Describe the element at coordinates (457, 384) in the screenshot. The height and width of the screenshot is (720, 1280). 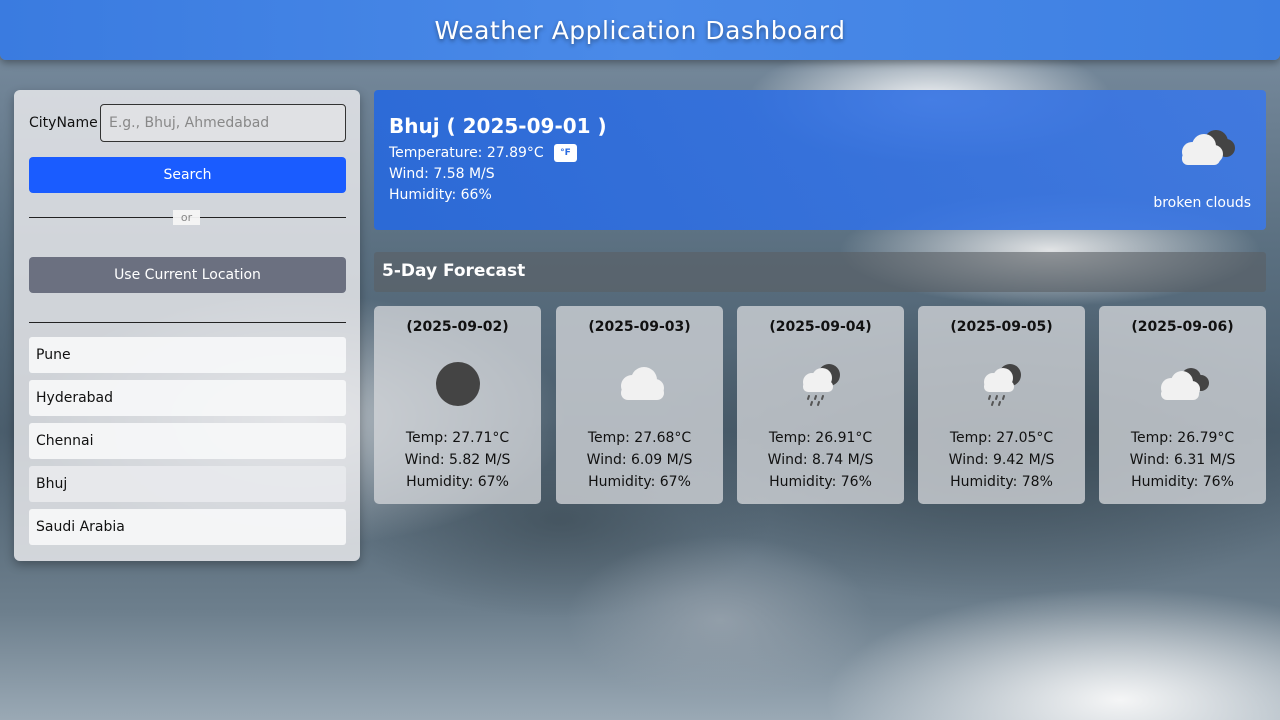
I see `overcast-icon` at that location.